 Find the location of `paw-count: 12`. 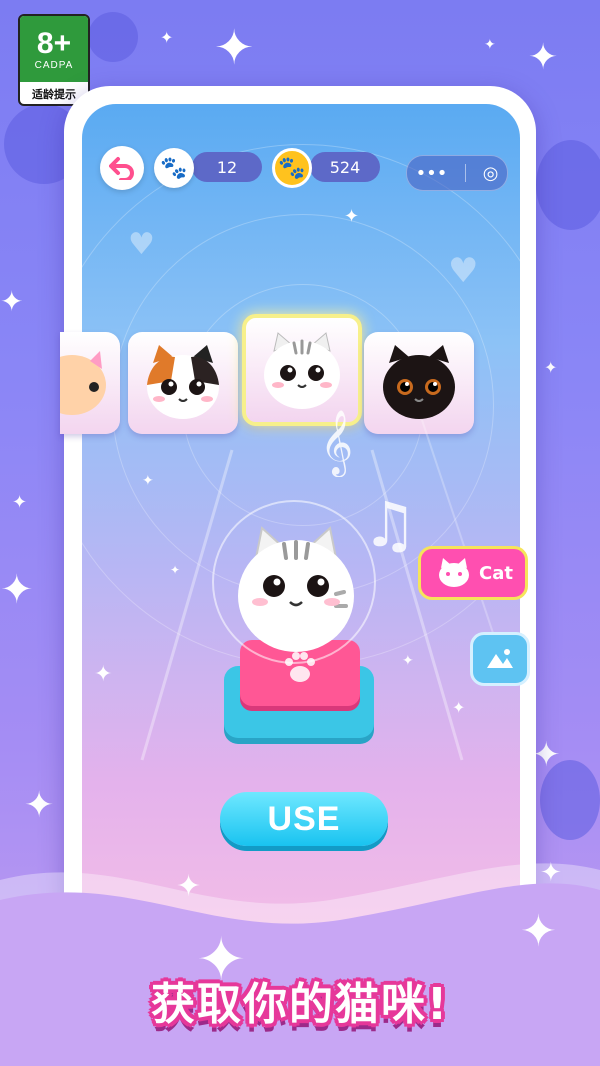

paw-count: 12 is located at coordinates (227, 167).